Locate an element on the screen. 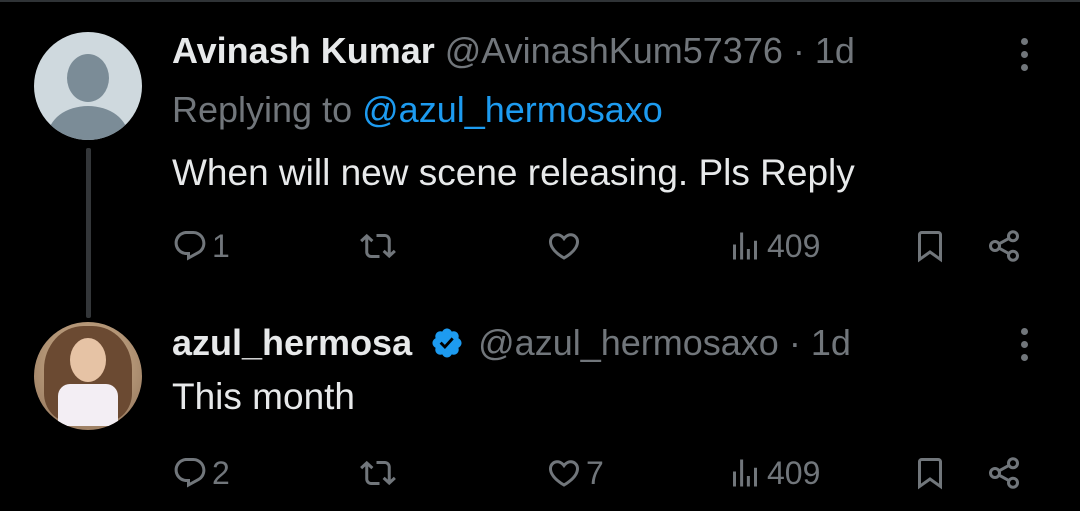 The height and width of the screenshot is (511, 1080). reply-count: 1 is located at coordinates (221, 245).